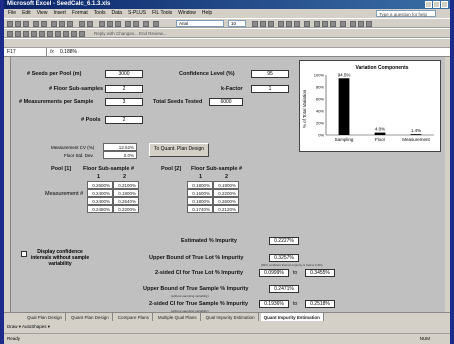  Describe the element at coordinates (226, 209) in the screenshot. I see `pool2-cell: 0.2120%` at that location.